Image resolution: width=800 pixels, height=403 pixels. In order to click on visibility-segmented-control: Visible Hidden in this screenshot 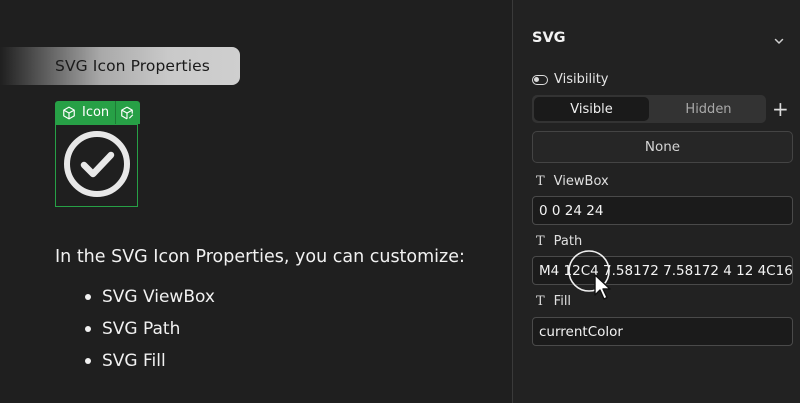, I will do `click(649, 109)`.